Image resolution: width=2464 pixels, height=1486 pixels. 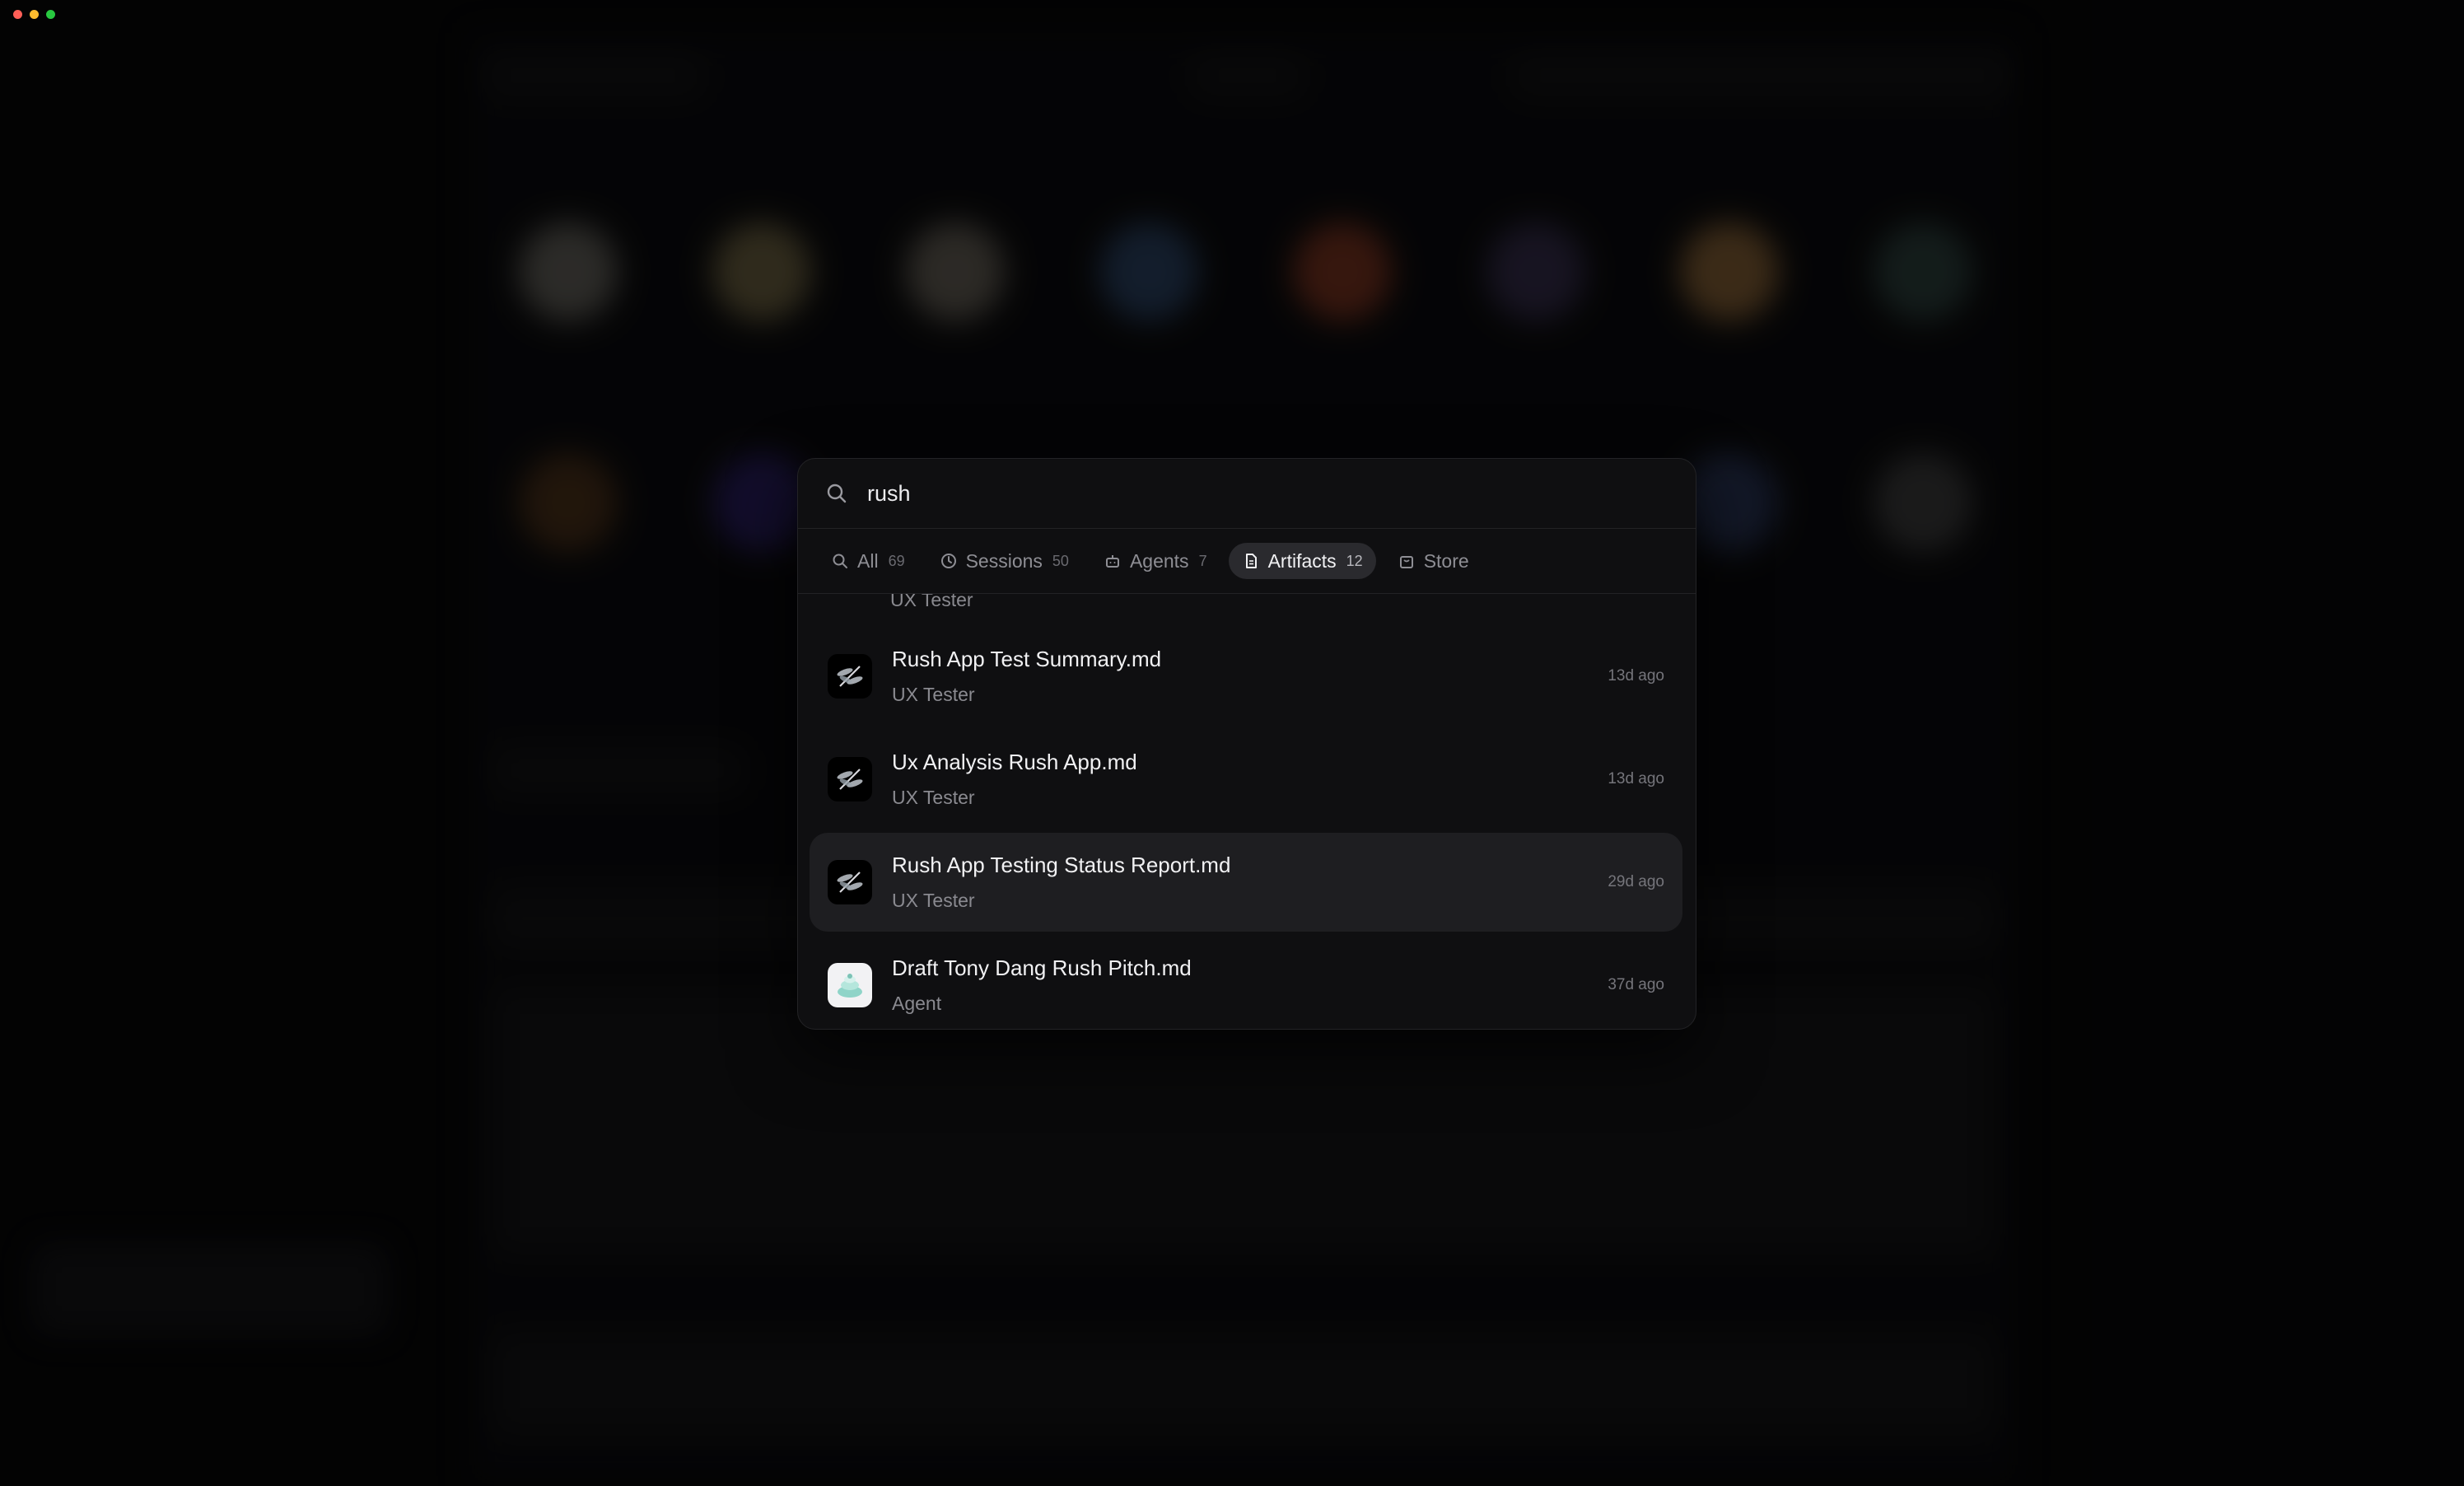 I want to click on tab-label: Store, so click(x=1446, y=560).